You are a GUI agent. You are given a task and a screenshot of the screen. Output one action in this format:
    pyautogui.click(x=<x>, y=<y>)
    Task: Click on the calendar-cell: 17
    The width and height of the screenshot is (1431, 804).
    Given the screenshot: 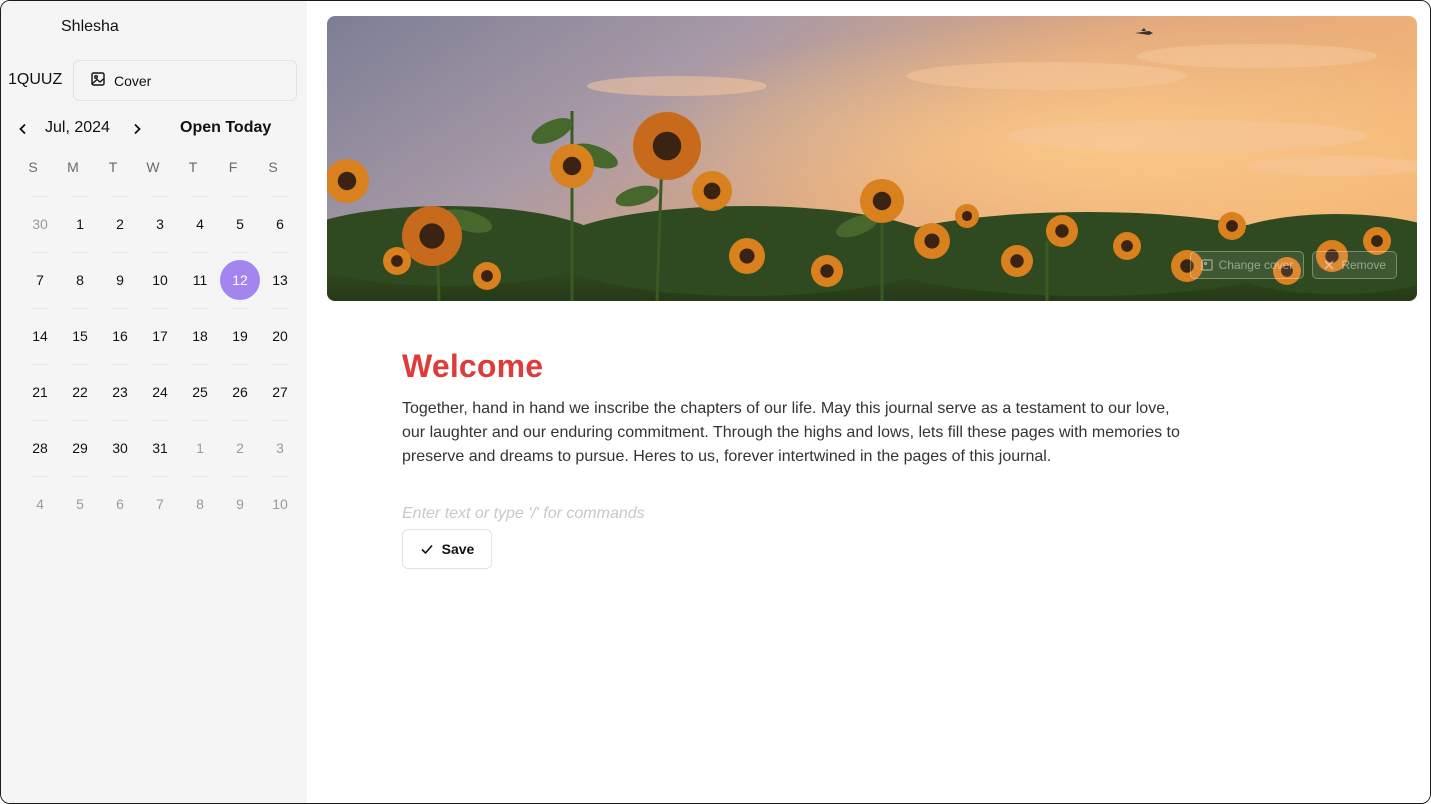 What is the action you would take?
    pyautogui.click(x=160, y=336)
    